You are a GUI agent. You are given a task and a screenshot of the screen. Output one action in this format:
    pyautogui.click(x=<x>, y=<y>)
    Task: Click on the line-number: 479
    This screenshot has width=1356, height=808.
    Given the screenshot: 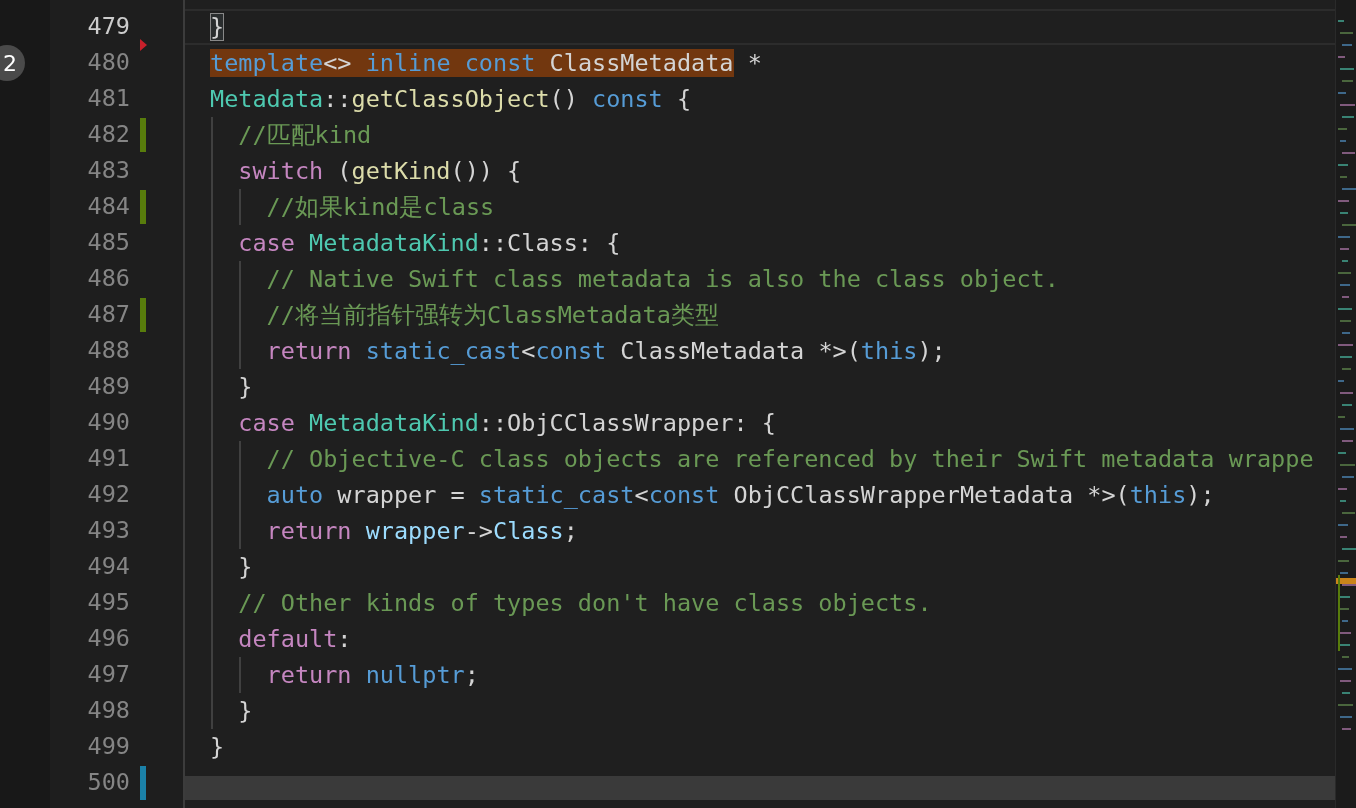 What is the action you would take?
    pyautogui.click(x=108, y=27)
    